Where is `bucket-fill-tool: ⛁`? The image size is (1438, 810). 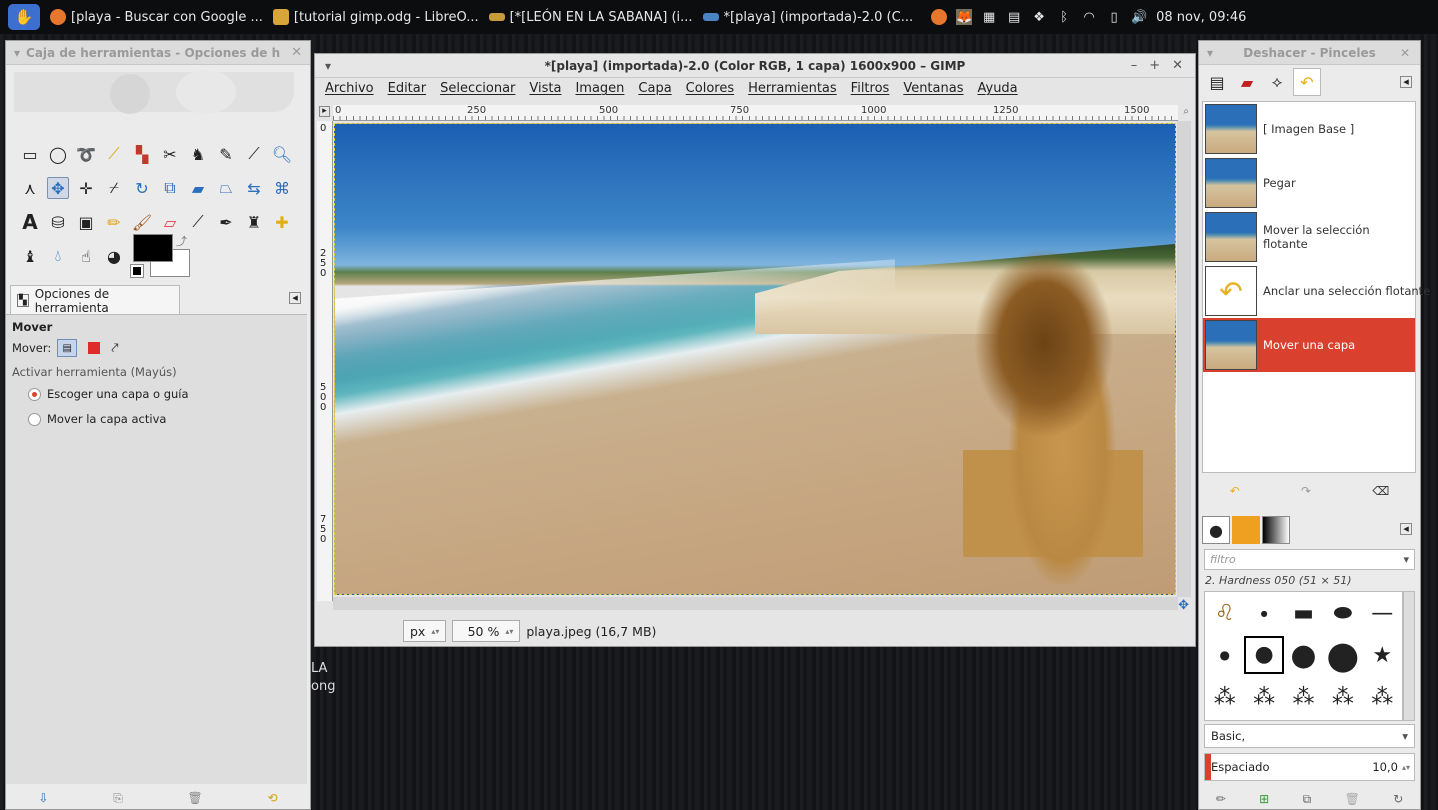 bucket-fill-tool: ⛁ is located at coordinates (58, 222).